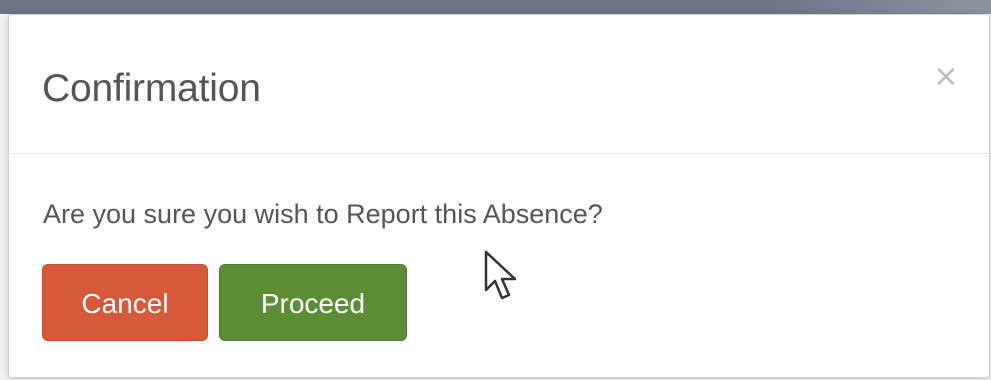  Describe the element at coordinates (946, 77) in the screenshot. I see `close-icon: ×` at that location.